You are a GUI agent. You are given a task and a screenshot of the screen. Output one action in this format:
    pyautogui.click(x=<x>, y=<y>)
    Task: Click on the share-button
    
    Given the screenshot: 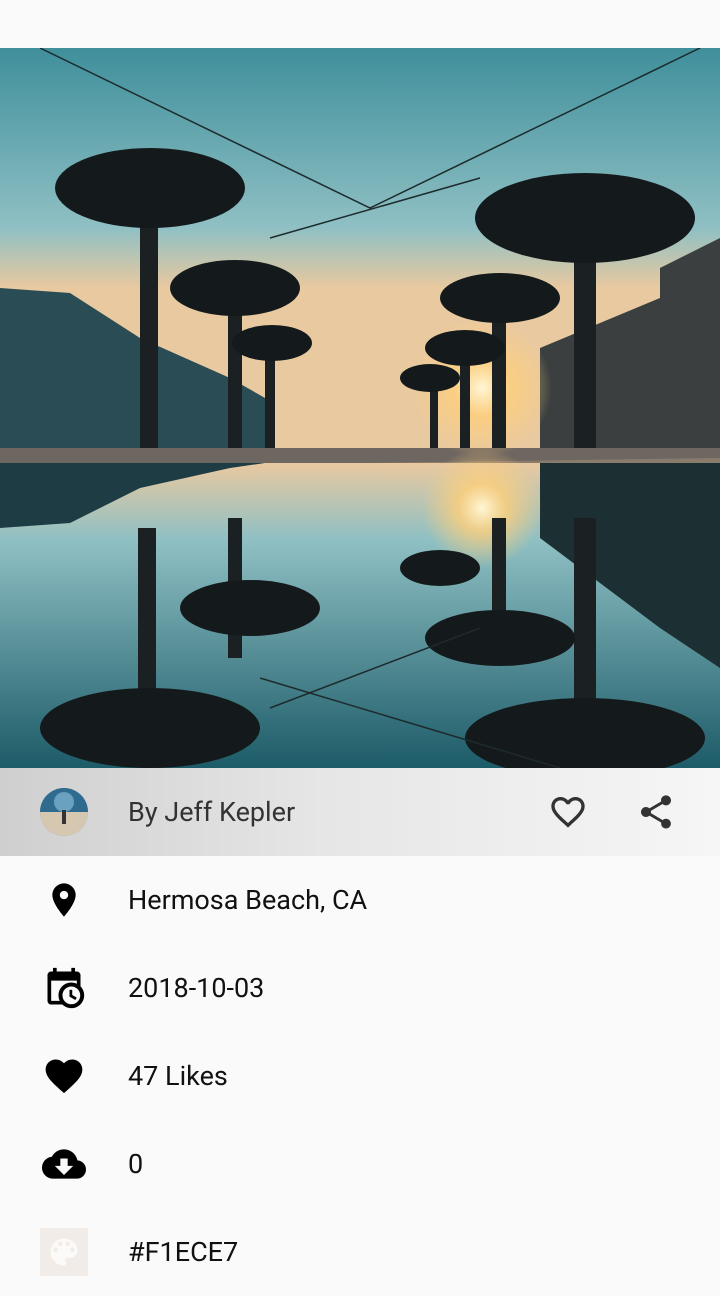 What is the action you would take?
    pyautogui.click(x=656, y=812)
    